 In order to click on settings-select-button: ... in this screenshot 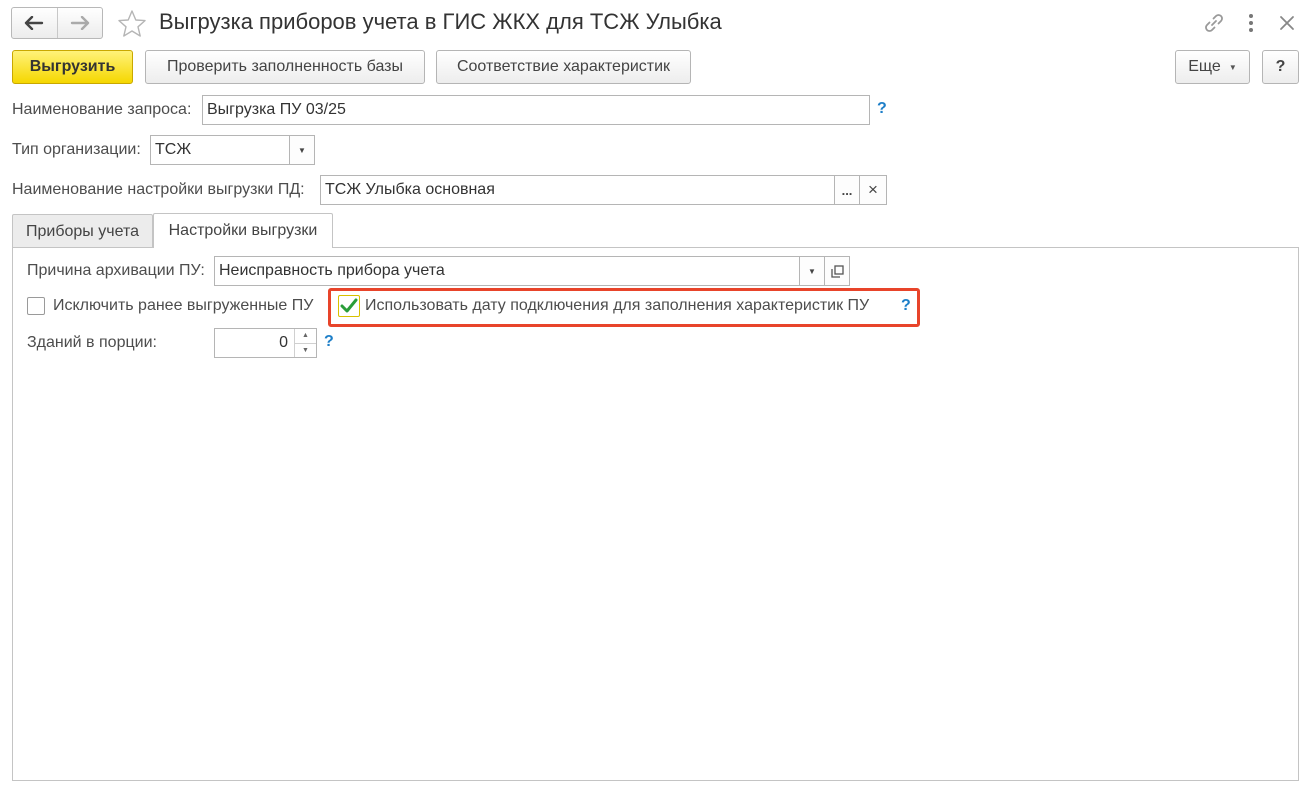, I will do `click(847, 190)`.